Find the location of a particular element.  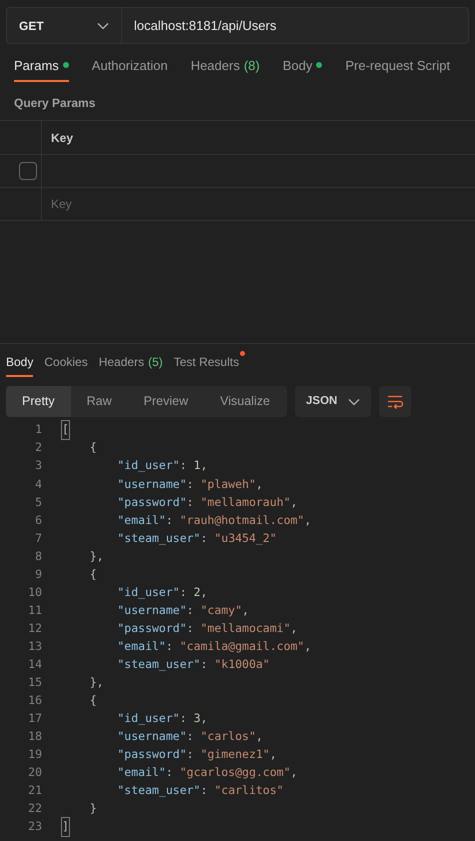

method-select: GET is located at coordinates (64, 25).